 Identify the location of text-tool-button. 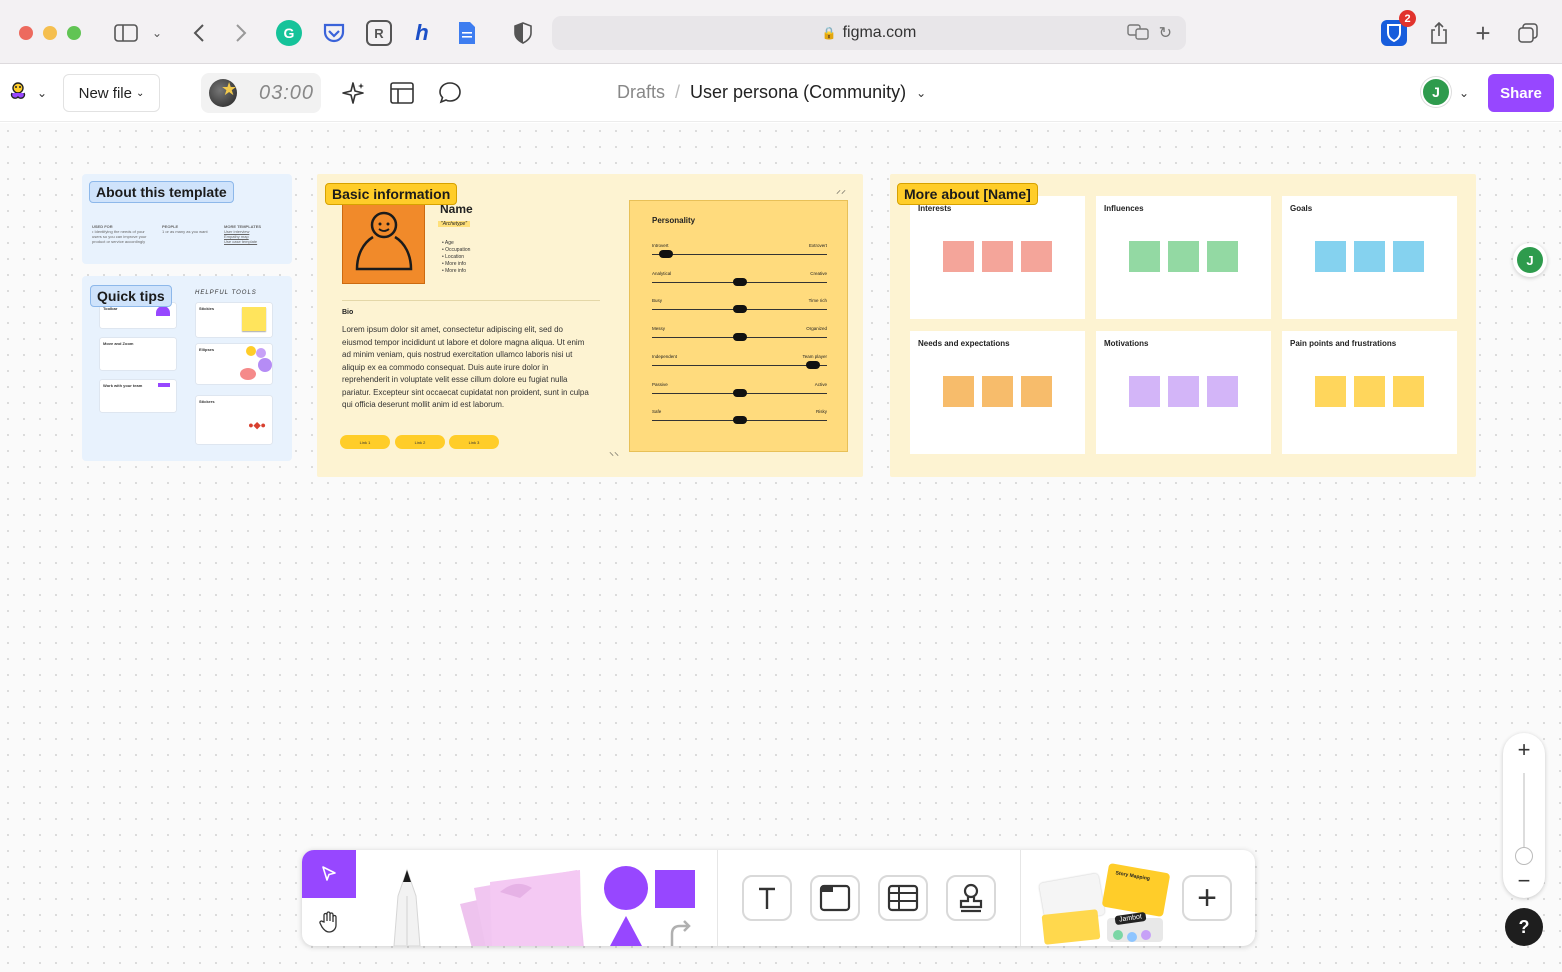
(767, 898).